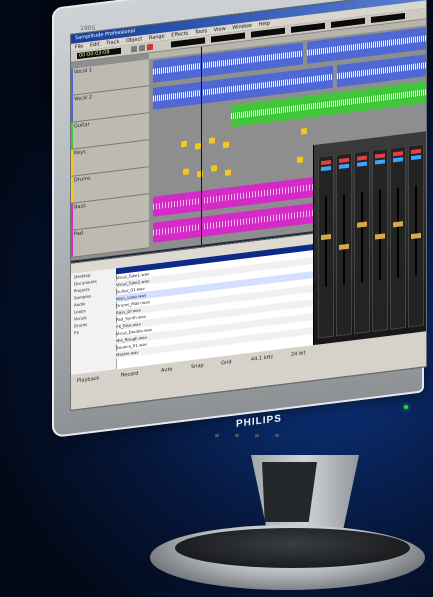  What do you see at coordinates (289, 492) in the screenshot?
I see `stand-neck-cutout` at bounding box center [289, 492].